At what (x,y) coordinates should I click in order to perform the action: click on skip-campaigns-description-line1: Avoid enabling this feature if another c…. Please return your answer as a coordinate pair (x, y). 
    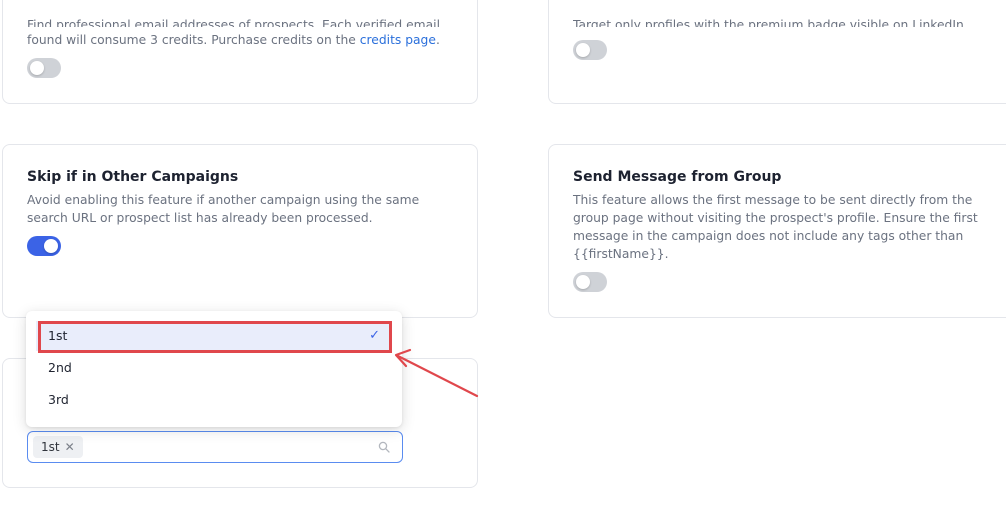
    Looking at the image, I should click on (223, 200).